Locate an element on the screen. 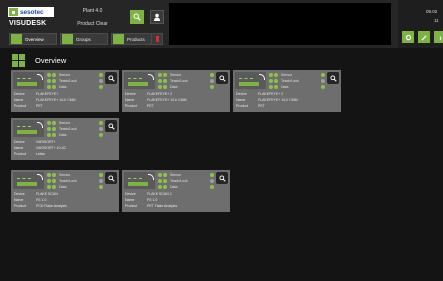 This screenshot has width=443, height=281. alarm-button is located at coordinates (157, 39).